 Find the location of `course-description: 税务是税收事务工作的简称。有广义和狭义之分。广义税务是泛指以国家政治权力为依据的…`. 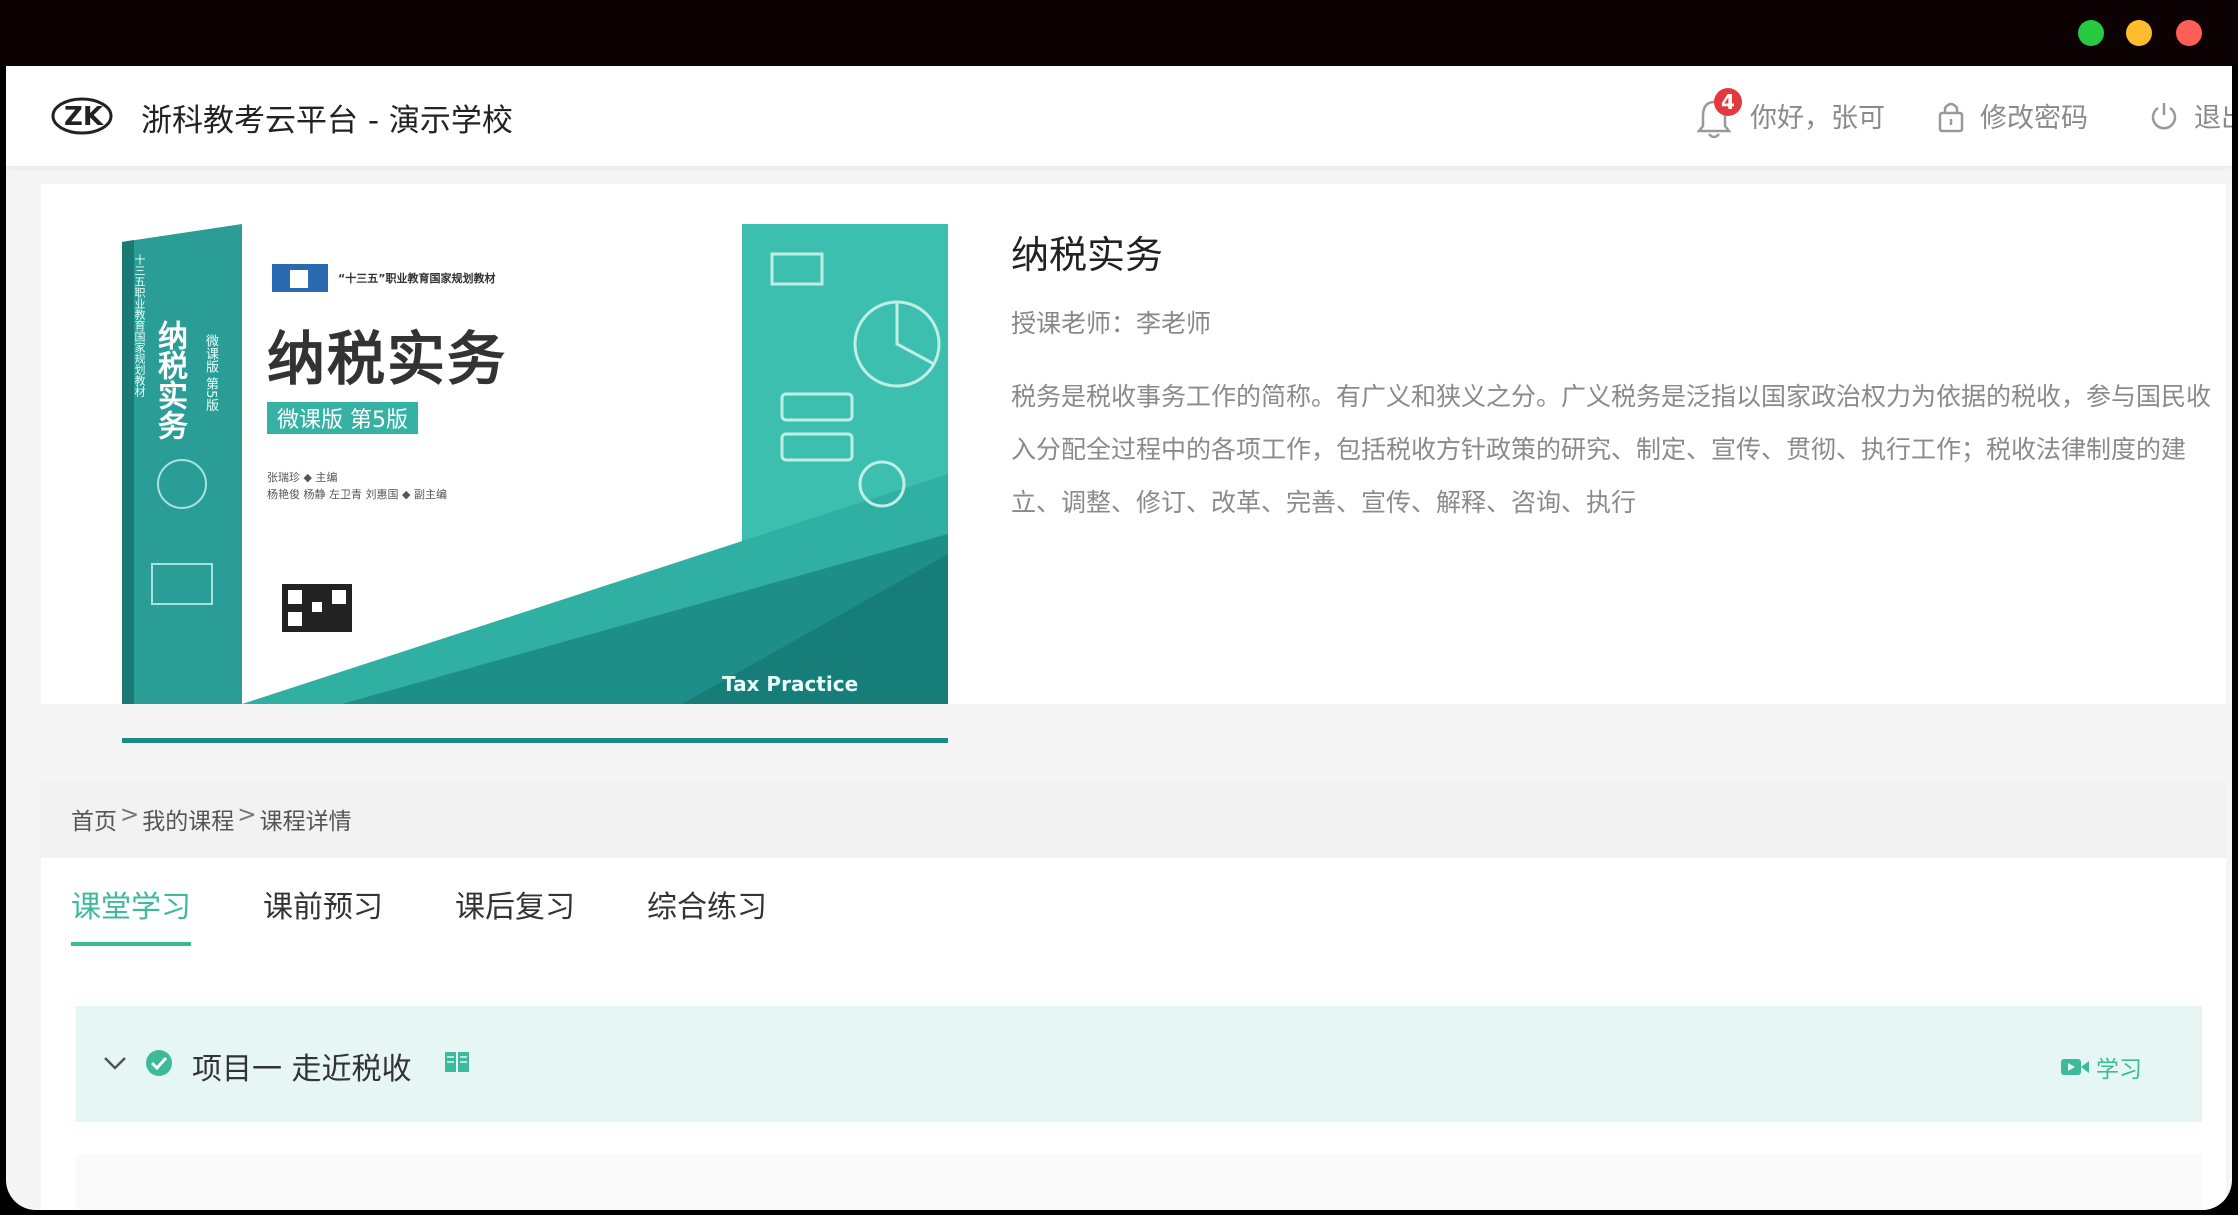

course-description: 税务是税收事务工作的简称。有广义和狭义之分。广义税务是泛指以国家政治权力为依据的… is located at coordinates (1611, 449).